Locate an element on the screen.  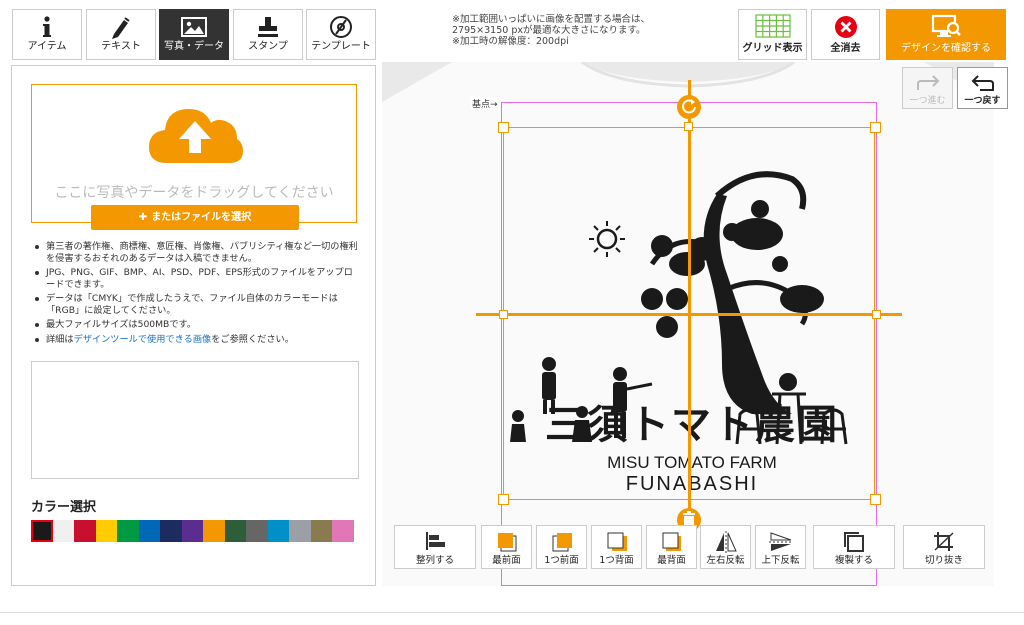
flip-vertical-label: 上下反転 is located at coordinates (780, 560).